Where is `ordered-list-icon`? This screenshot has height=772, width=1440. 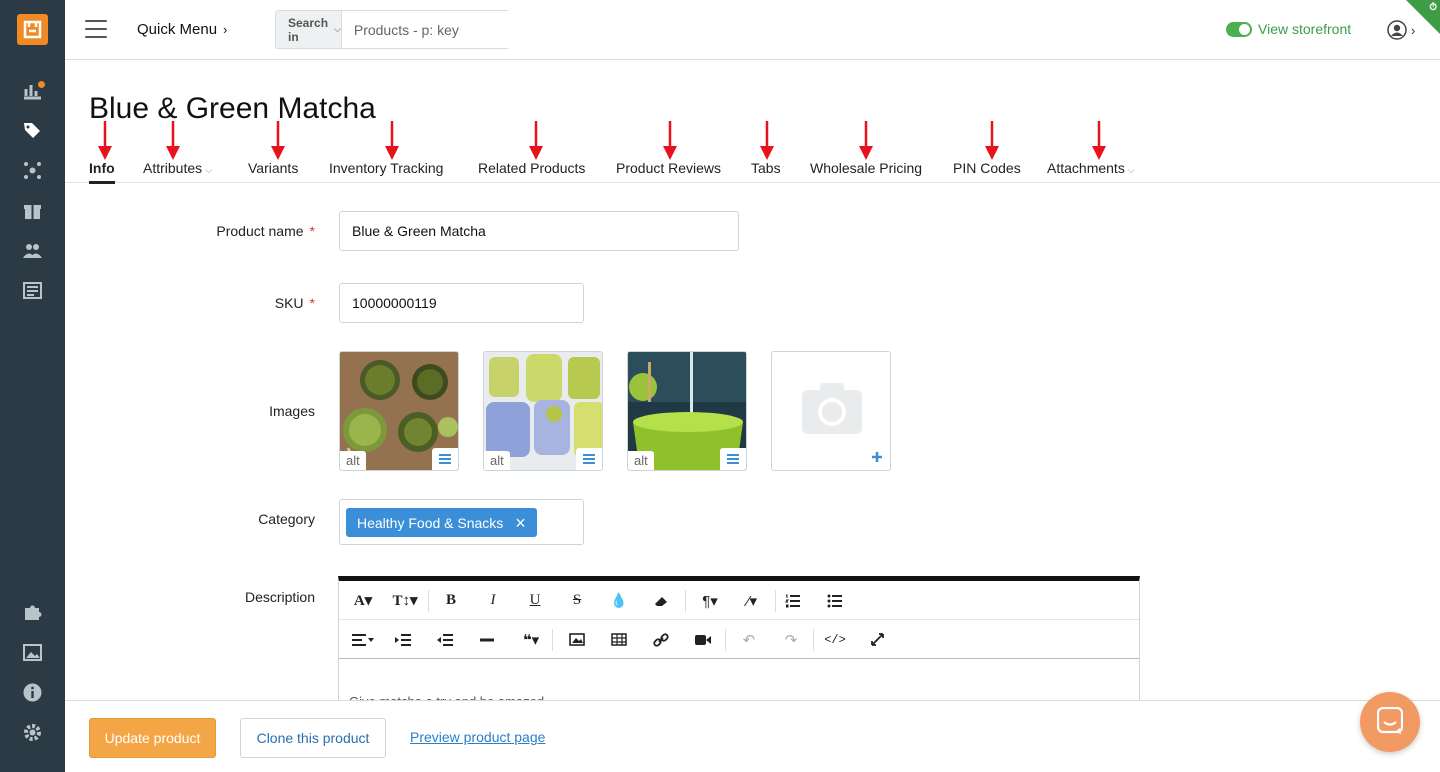
ordered-list-icon is located at coordinates (793, 600).